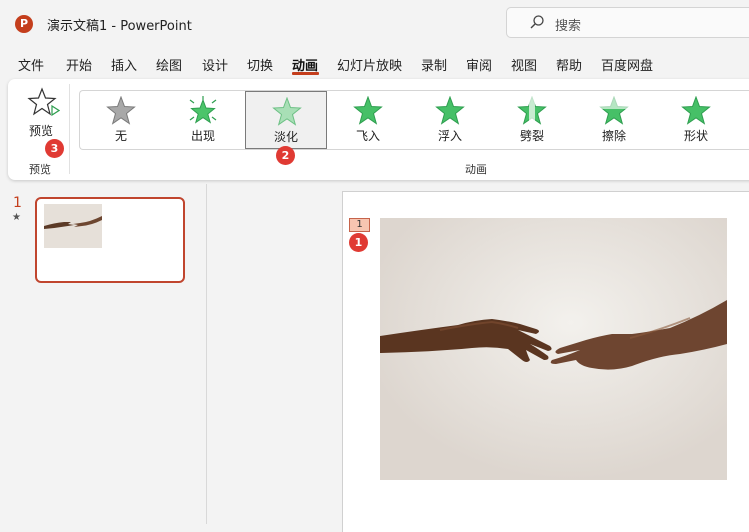 The image size is (749, 532). Describe the element at coordinates (434, 64) in the screenshot. I see `tab-record: 录制` at that location.